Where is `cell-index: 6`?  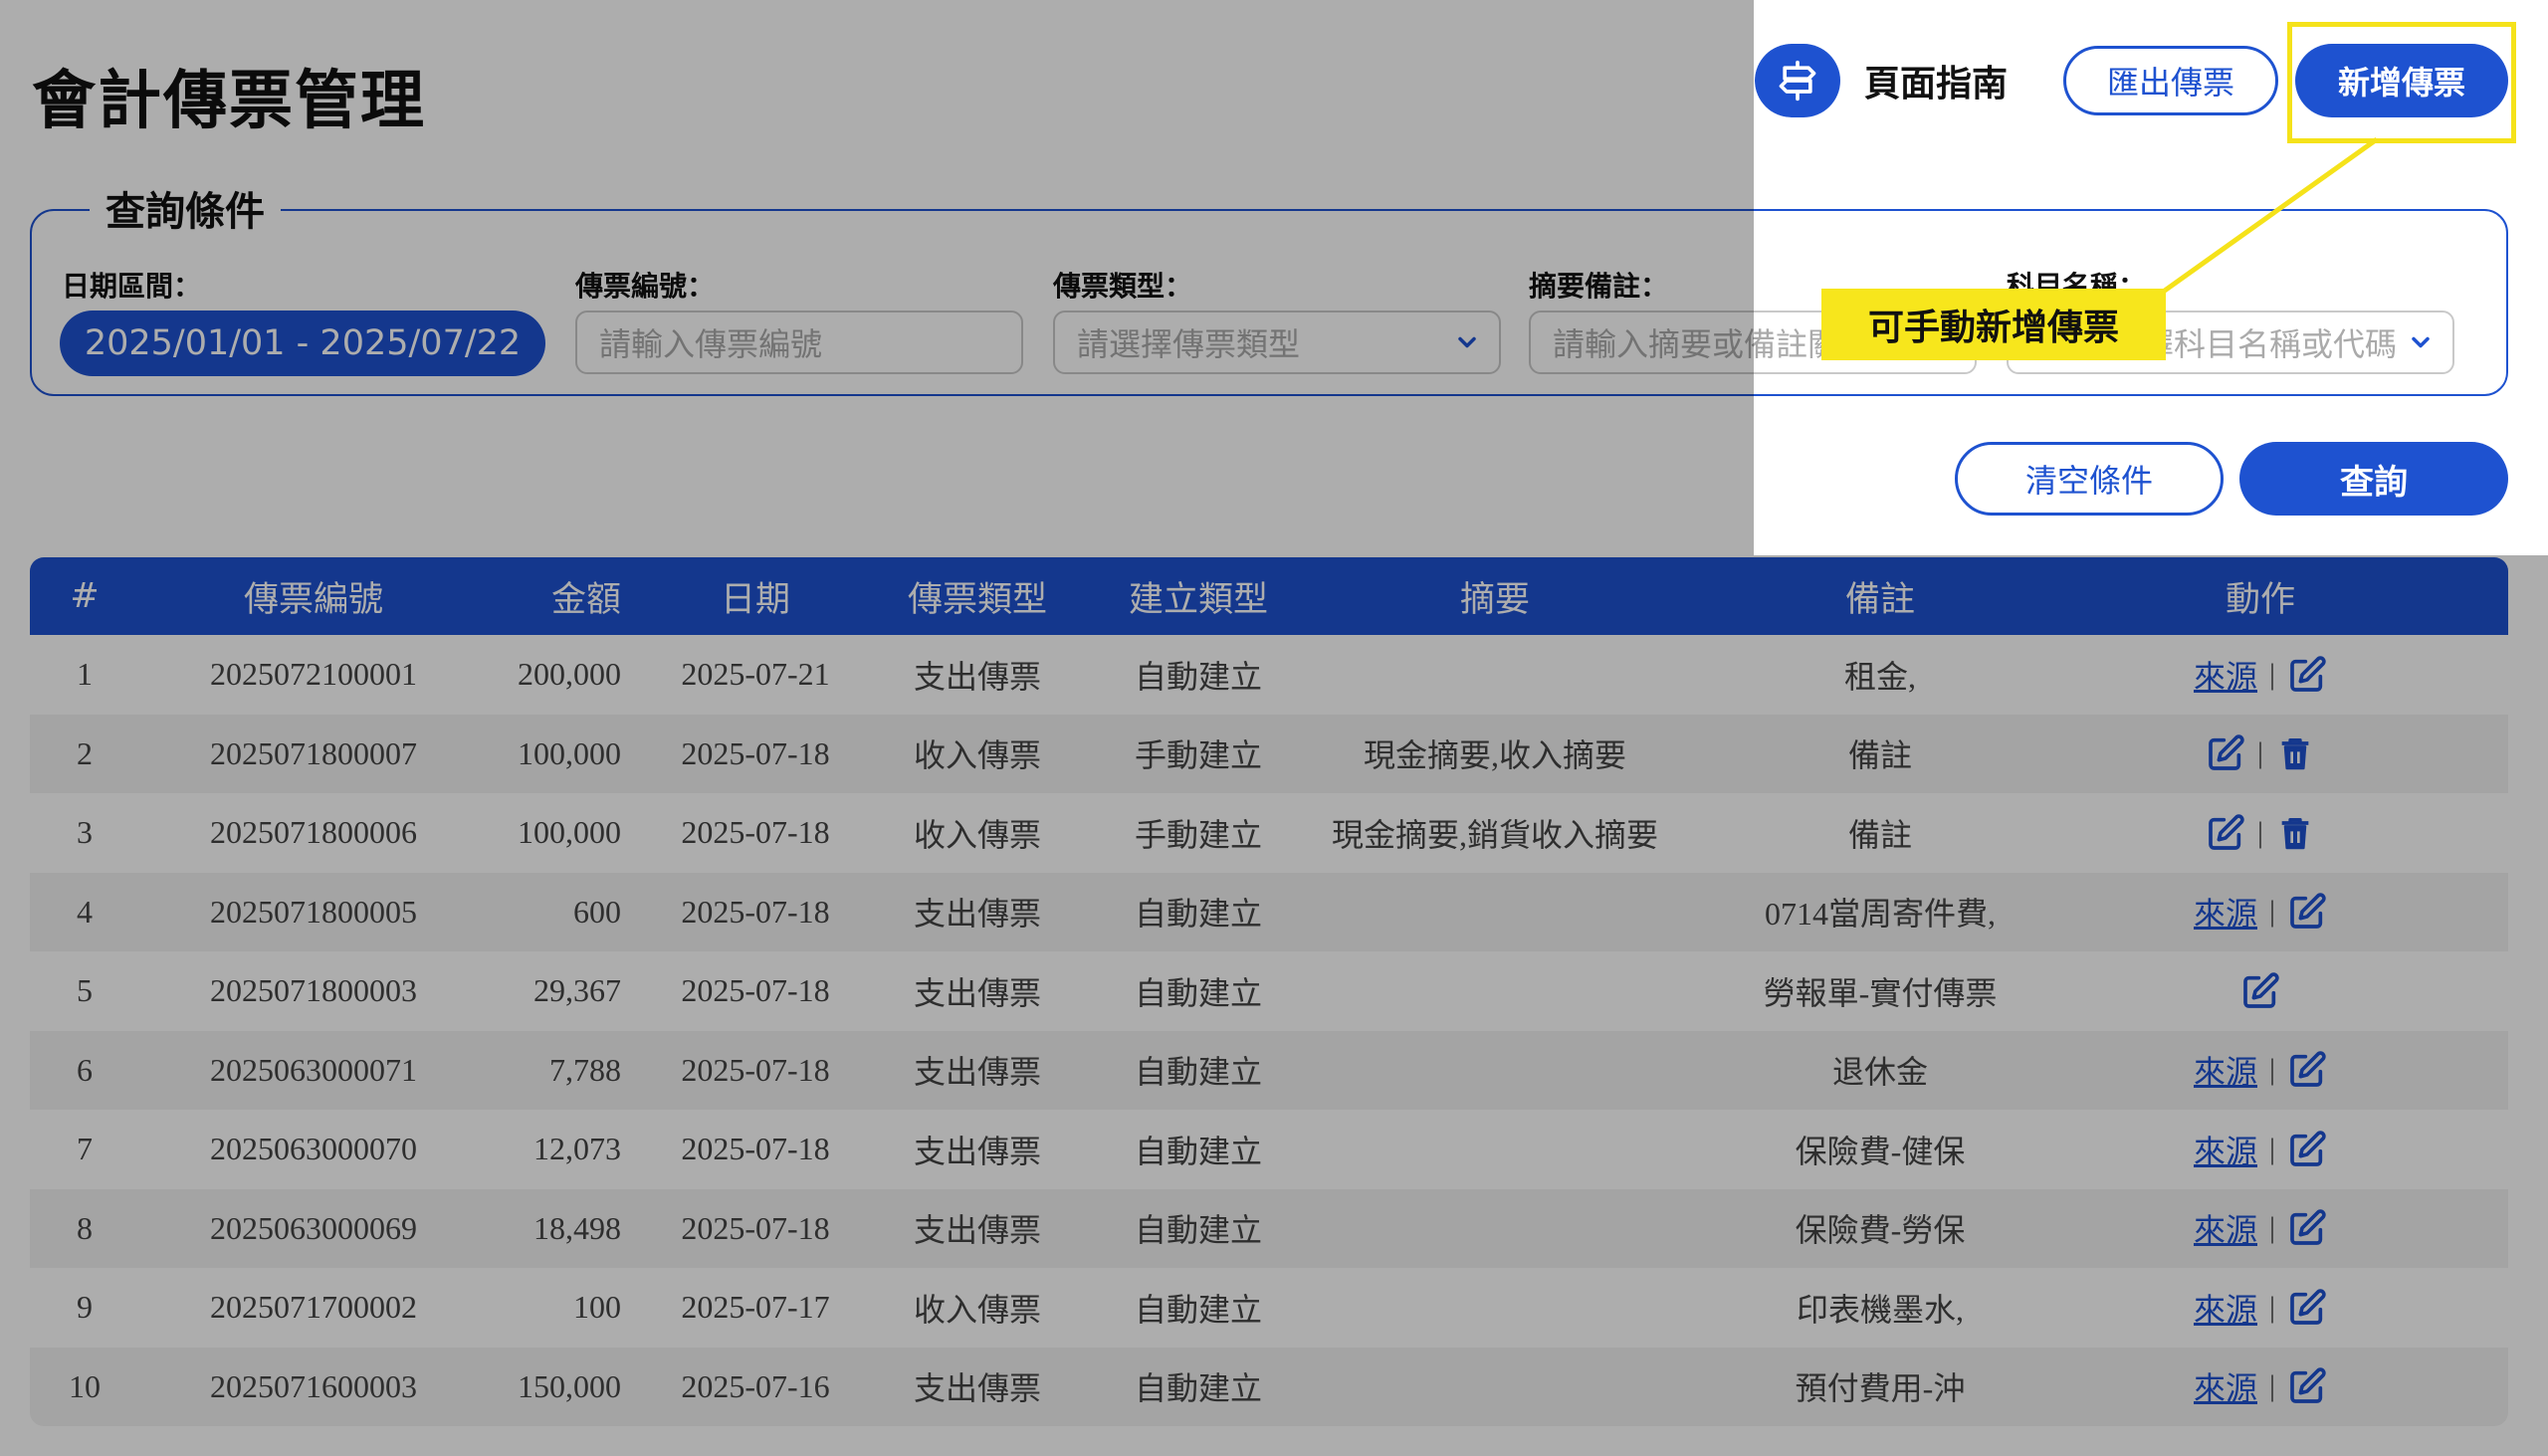
cell-index: 6 is located at coordinates (85, 1069).